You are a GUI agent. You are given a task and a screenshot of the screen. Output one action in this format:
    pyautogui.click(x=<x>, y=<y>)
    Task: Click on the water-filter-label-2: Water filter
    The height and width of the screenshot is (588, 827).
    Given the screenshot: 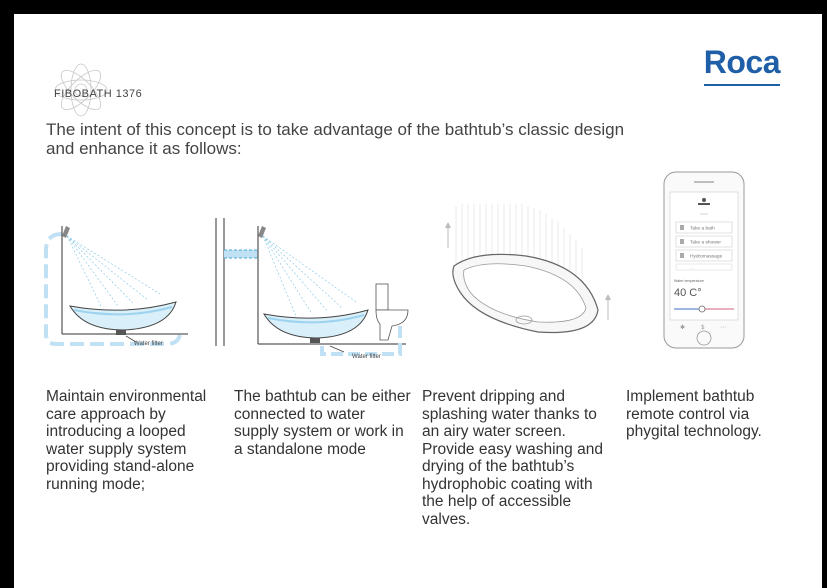 What is the action you would take?
    pyautogui.click(x=366, y=357)
    